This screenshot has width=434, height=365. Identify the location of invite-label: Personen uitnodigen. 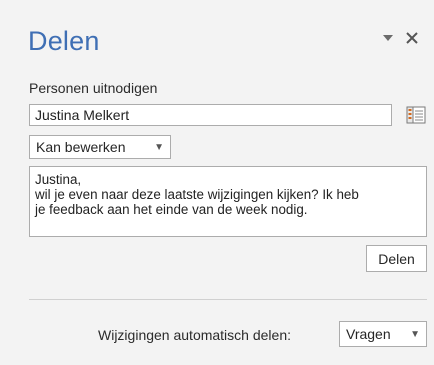
(93, 88).